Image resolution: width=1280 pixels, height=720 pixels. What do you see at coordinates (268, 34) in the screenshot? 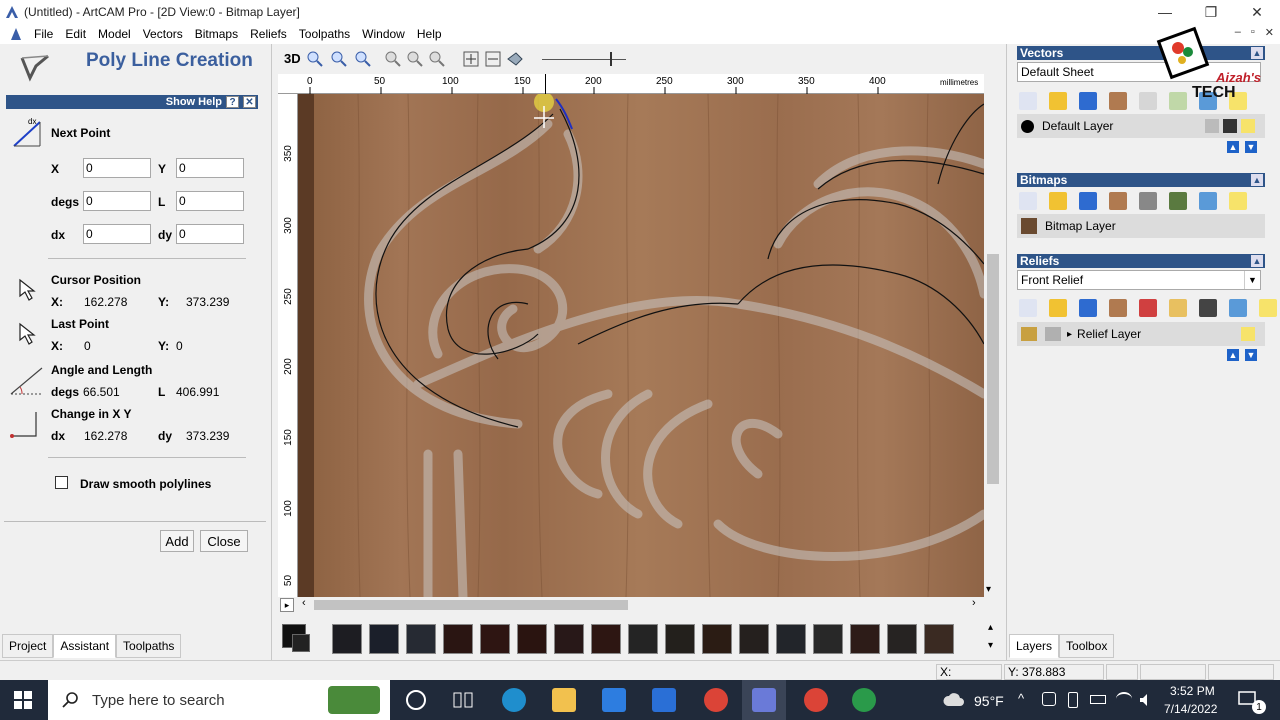
I see `menu-reliefs: Reliefs` at bounding box center [268, 34].